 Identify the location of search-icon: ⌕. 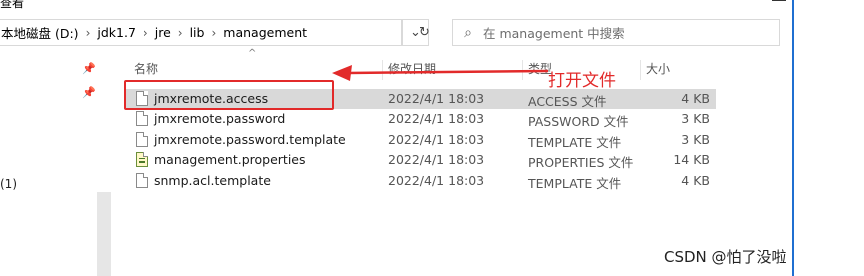
(468, 32).